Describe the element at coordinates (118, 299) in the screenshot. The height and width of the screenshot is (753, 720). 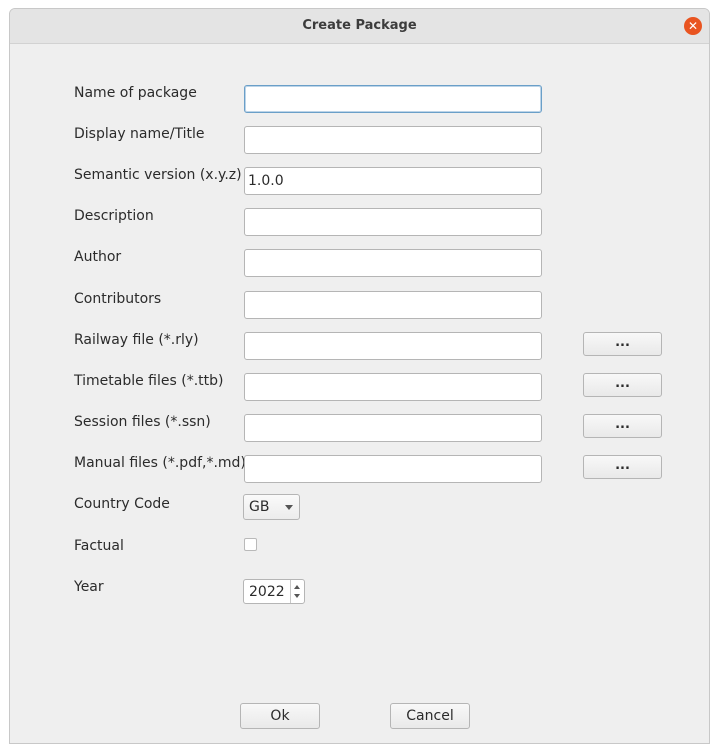
I see `label-contributors: Contributors` at that location.